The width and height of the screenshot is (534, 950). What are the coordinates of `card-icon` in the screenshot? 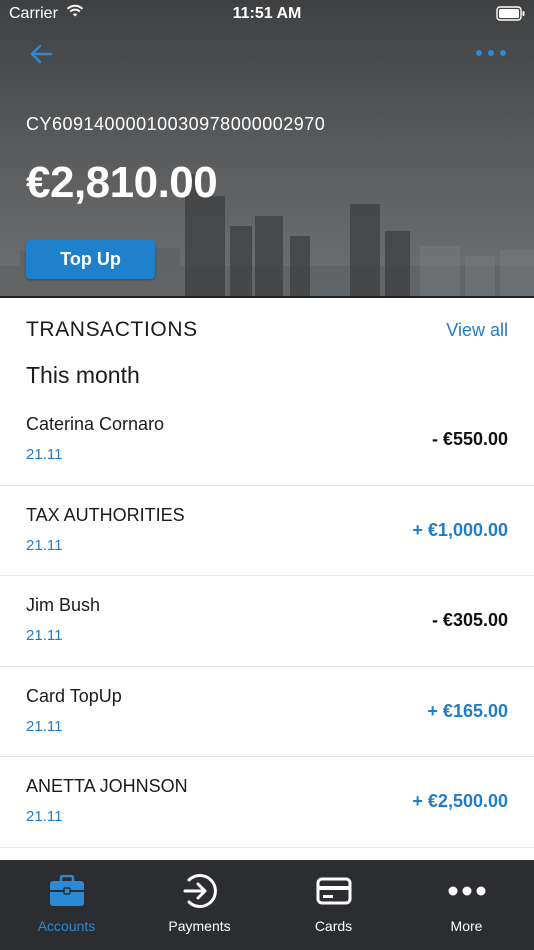 It's located at (333, 891).